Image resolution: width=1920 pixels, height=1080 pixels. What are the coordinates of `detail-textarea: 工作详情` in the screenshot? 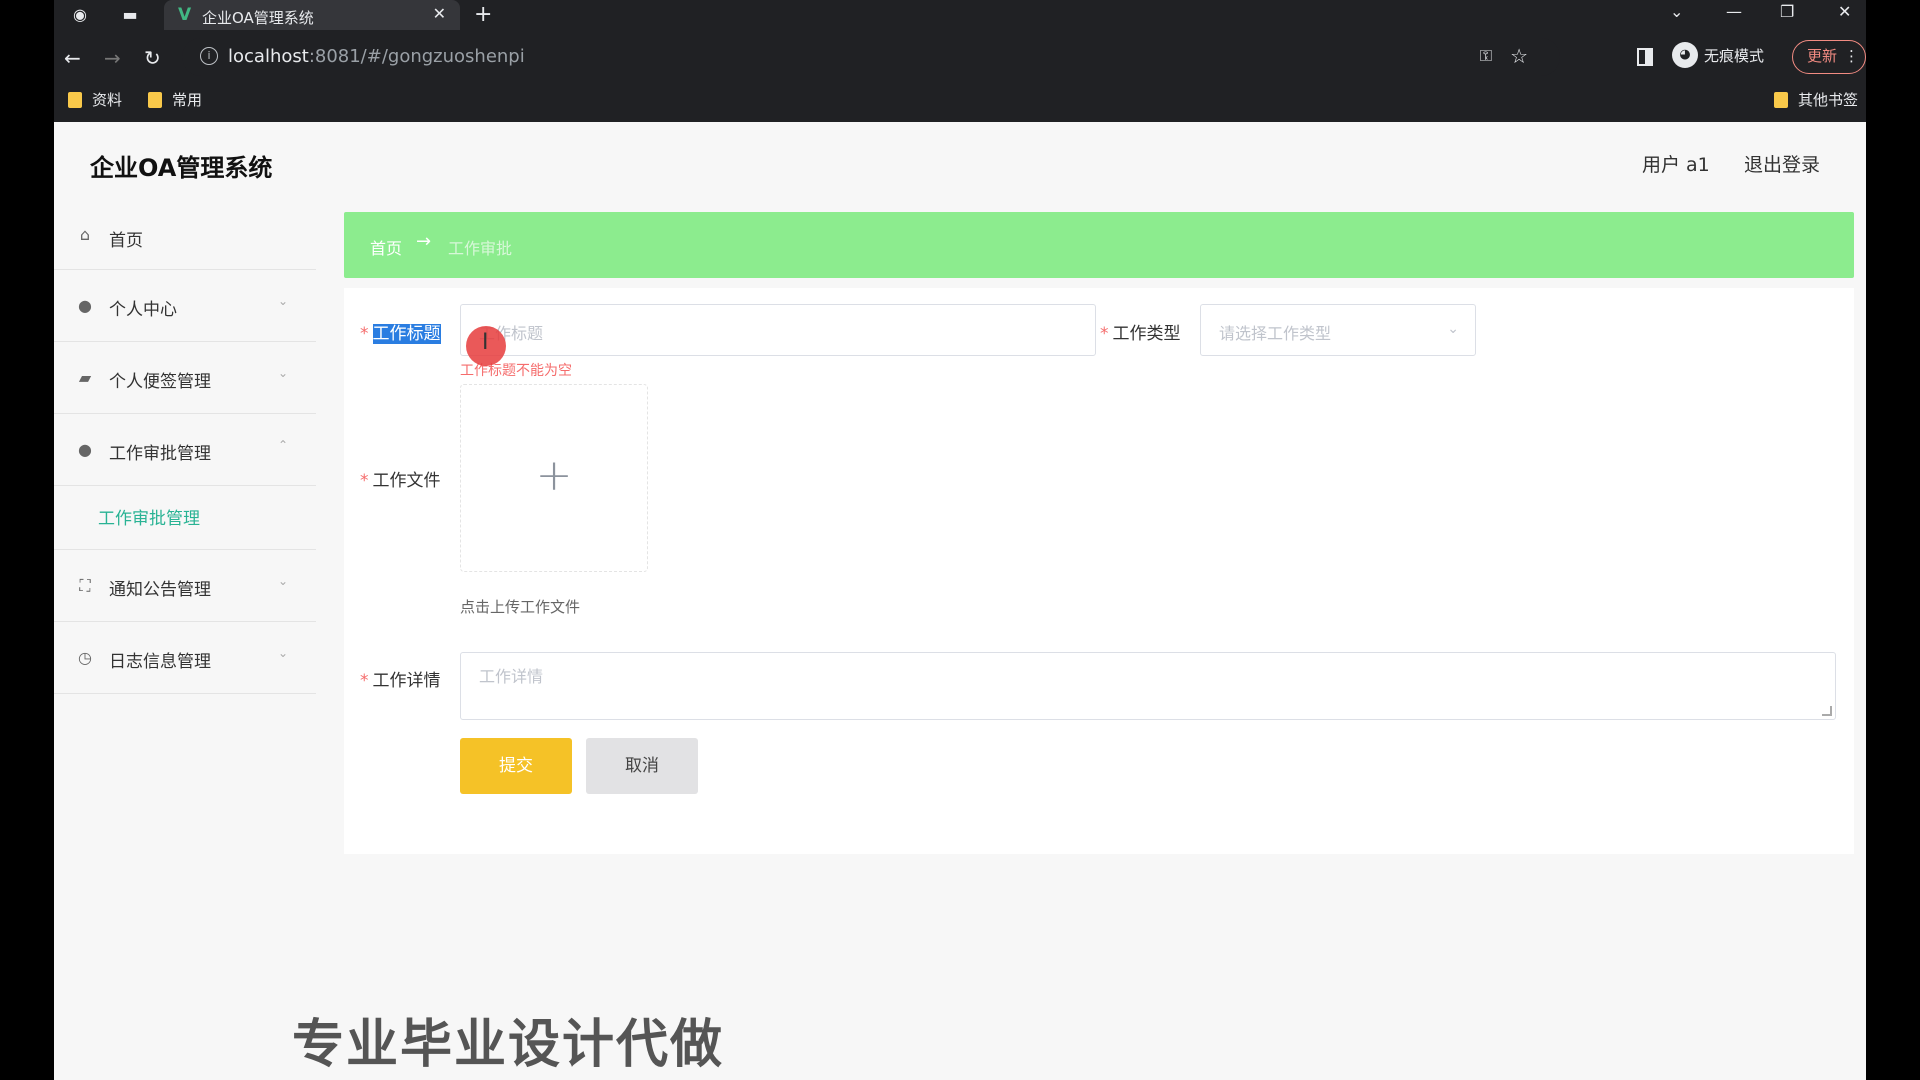 It's located at (1148, 686).